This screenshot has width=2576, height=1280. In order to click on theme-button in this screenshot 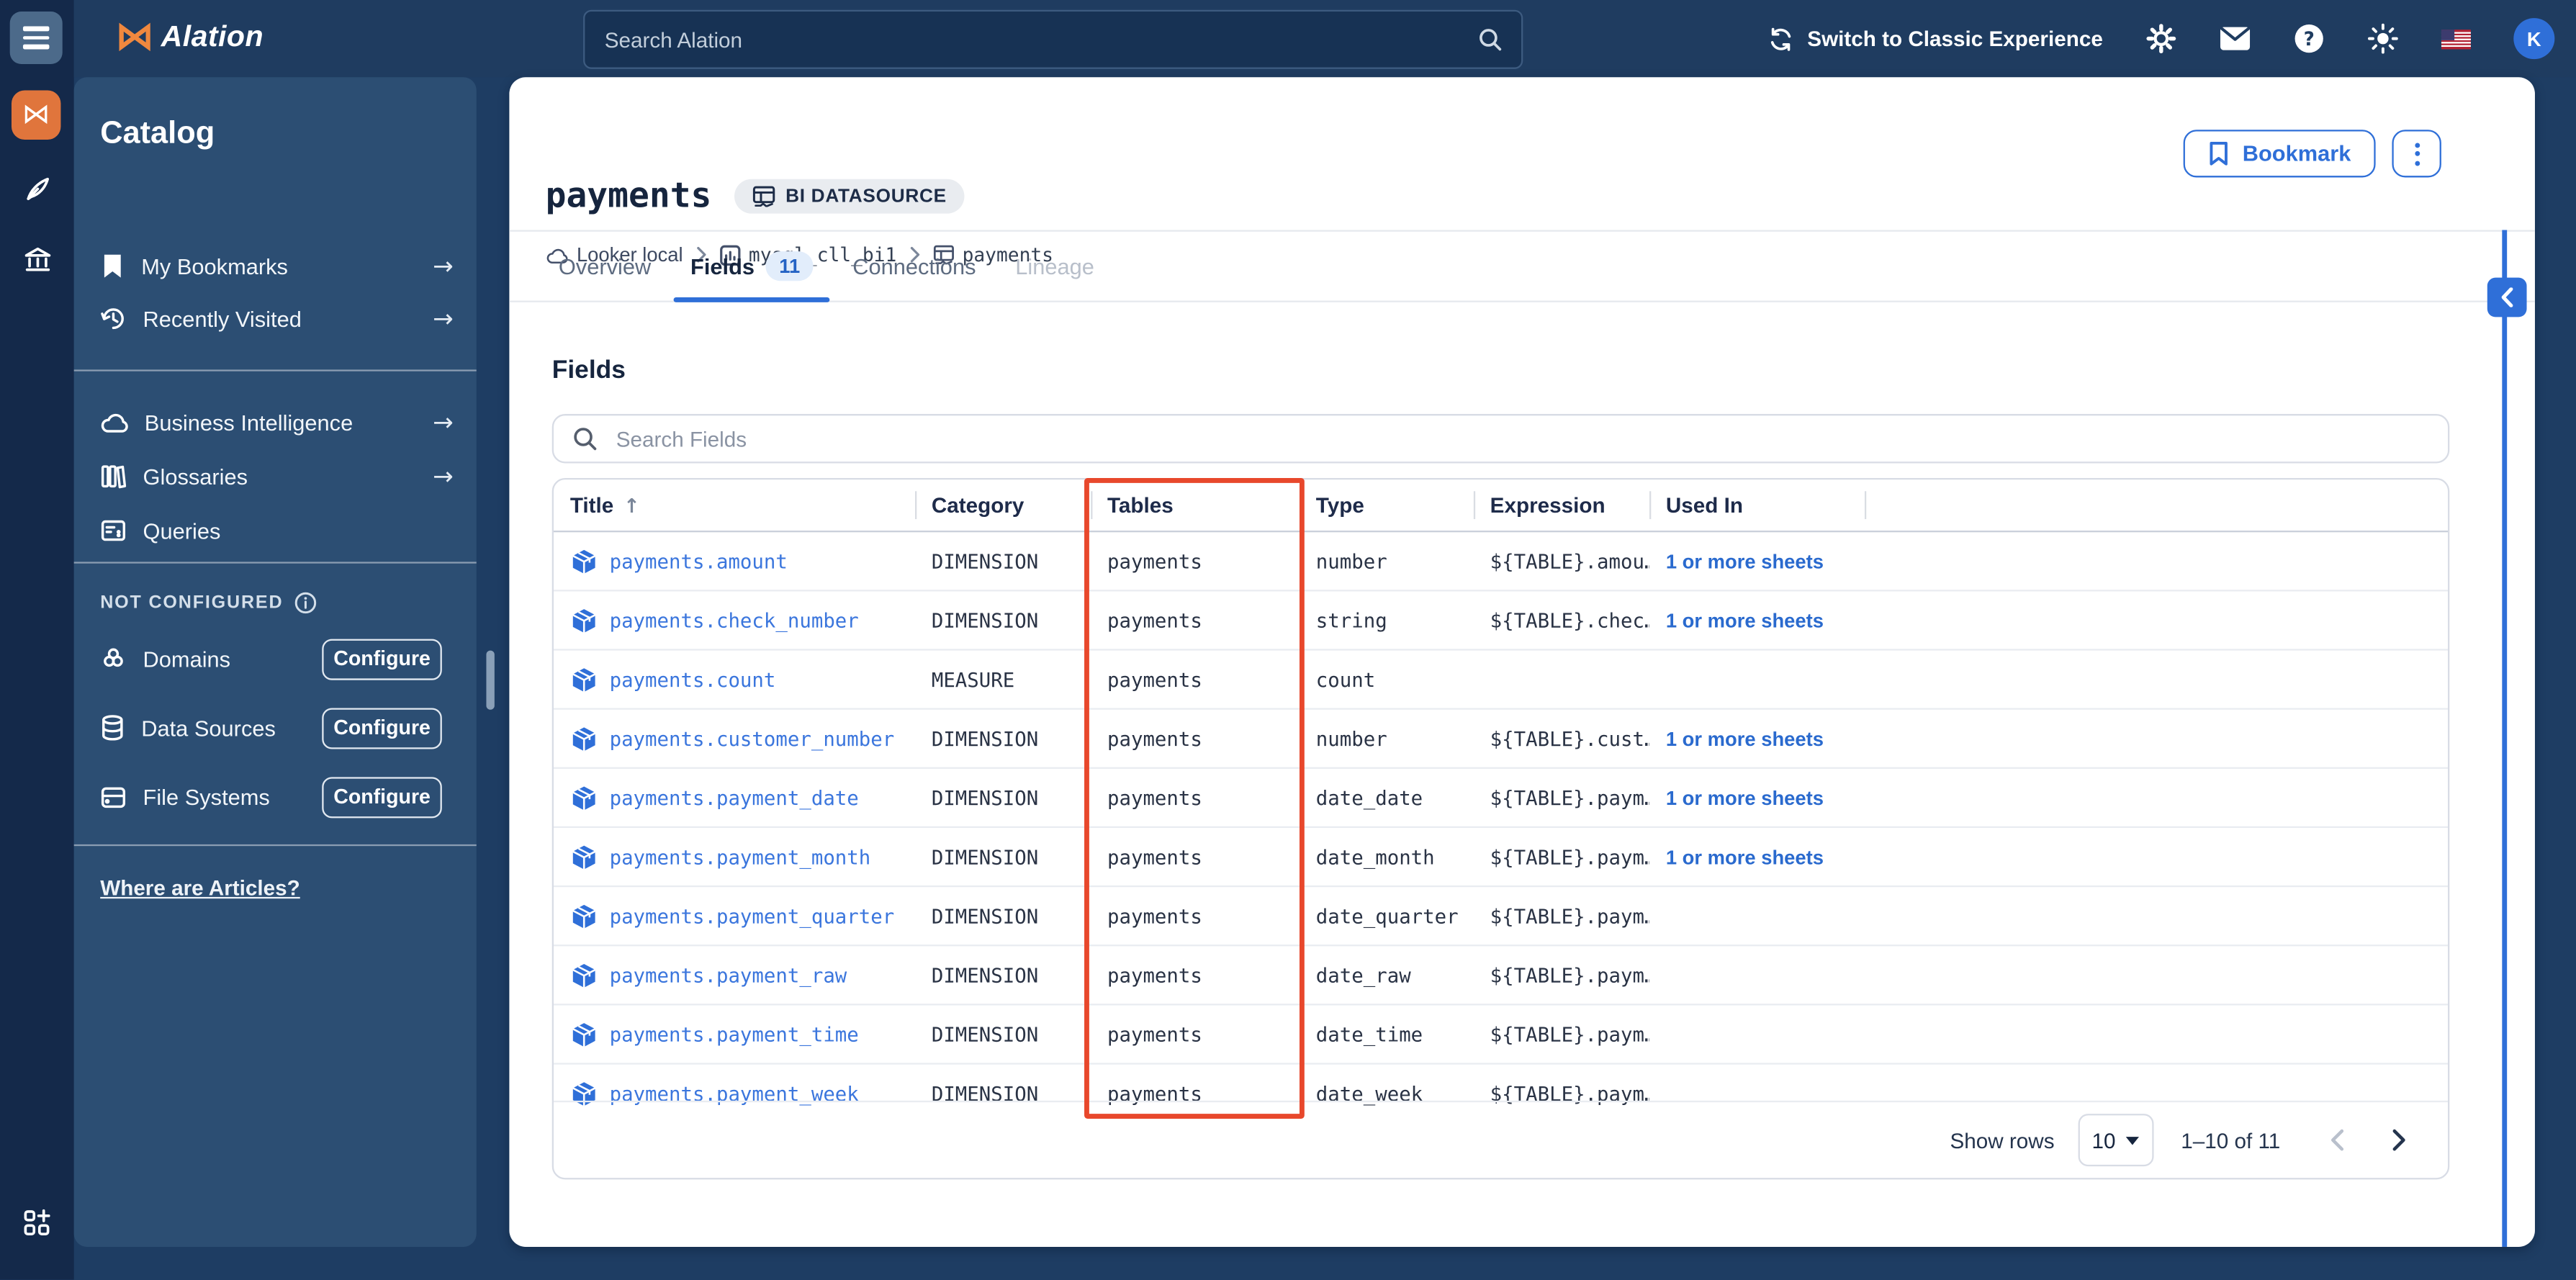, I will do `click(2382, 38)`.